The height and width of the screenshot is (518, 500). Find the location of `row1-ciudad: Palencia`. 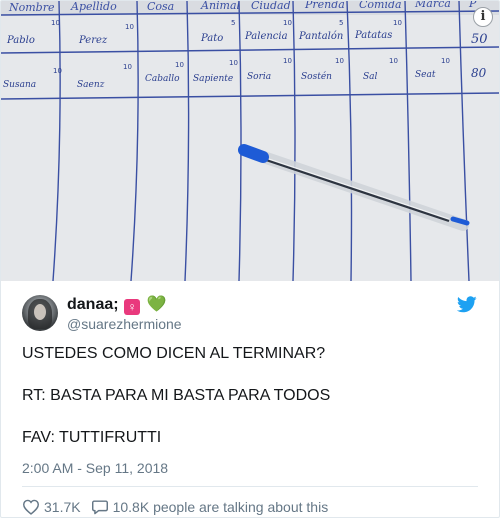

row1-ciudad: Palencia is located at coordinates (266, 36).